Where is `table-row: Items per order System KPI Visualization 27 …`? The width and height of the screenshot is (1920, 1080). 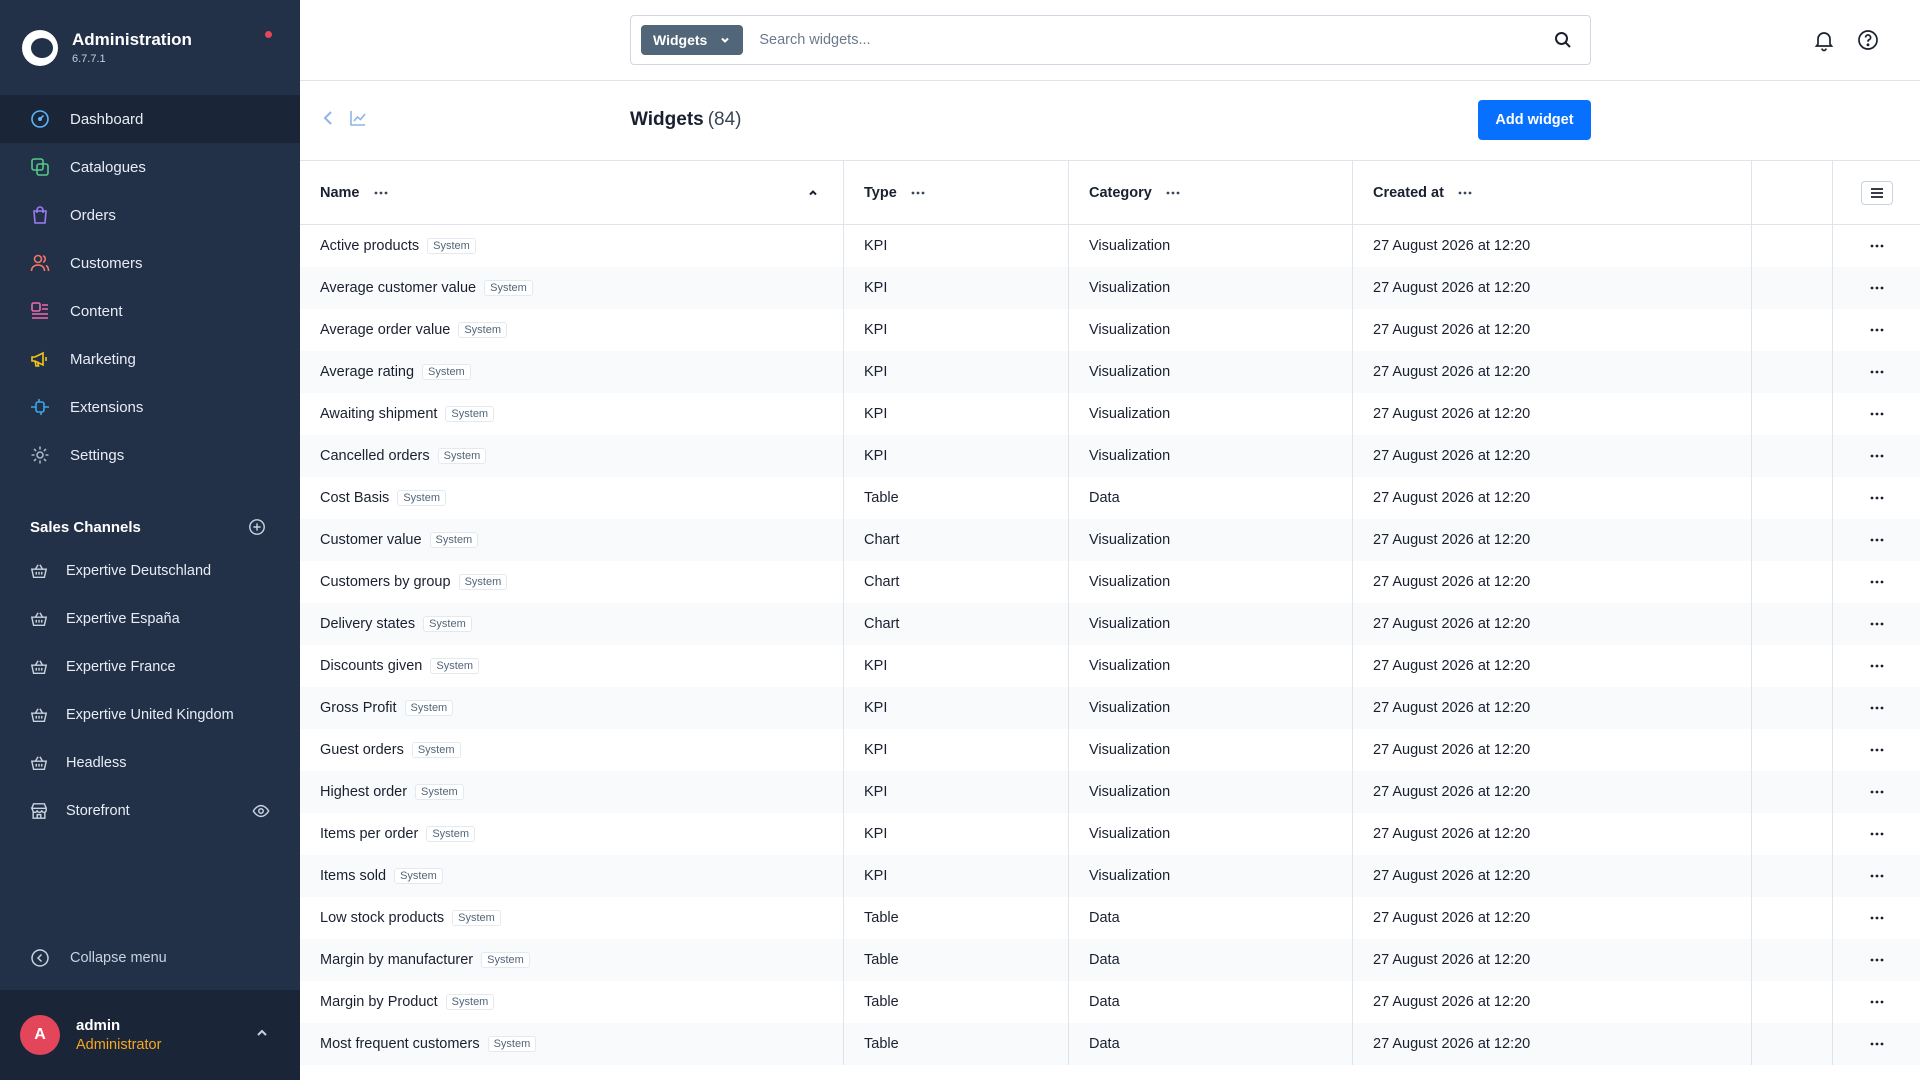 table-row: Items per order System KPI Visualization 27 … is located at coordinates (1110, 834).